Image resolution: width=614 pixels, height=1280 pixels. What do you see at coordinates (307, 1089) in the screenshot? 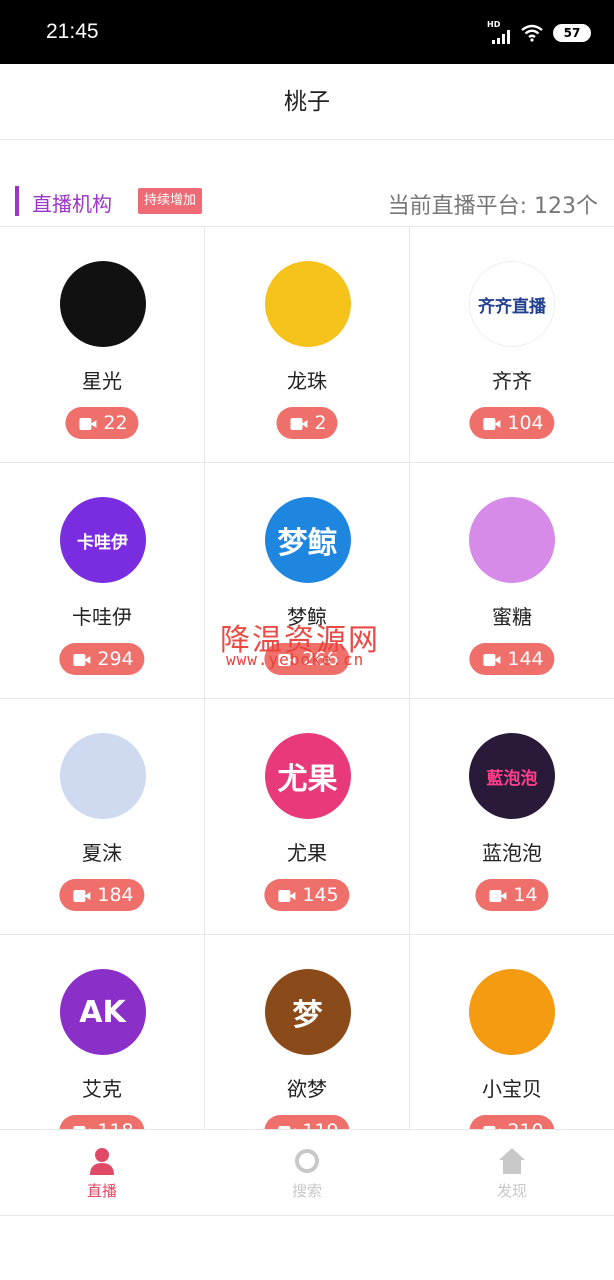
I see `platform-name: 欲梦` at bounding box center [307, 1089].